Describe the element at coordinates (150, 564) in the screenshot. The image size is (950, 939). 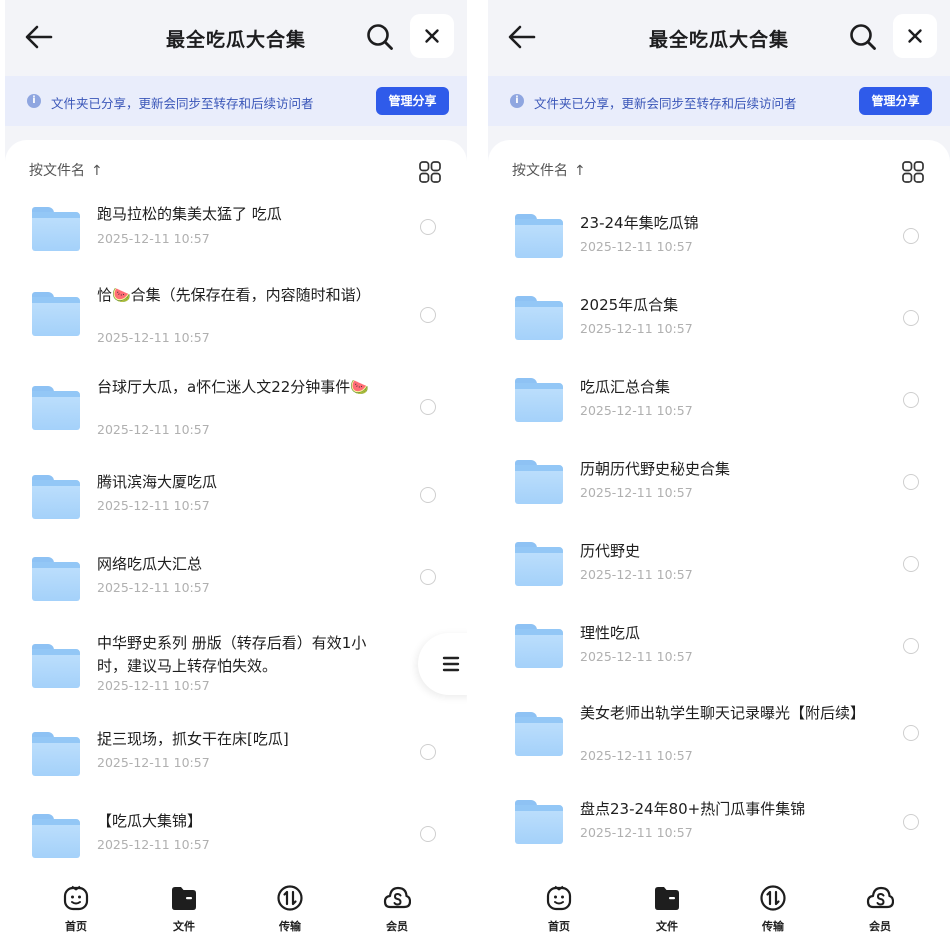
I see `folder-name: 网络吃瓜大汇总` at that location.